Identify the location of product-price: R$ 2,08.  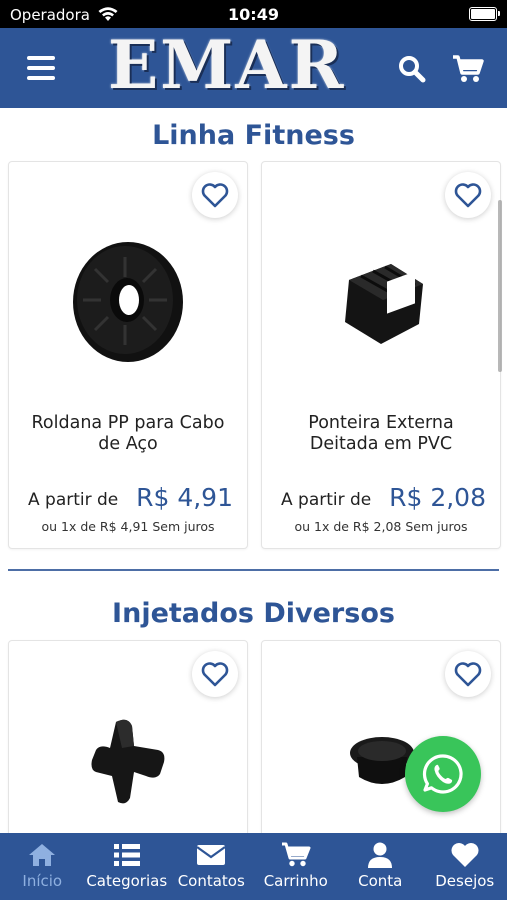
(437, 497).